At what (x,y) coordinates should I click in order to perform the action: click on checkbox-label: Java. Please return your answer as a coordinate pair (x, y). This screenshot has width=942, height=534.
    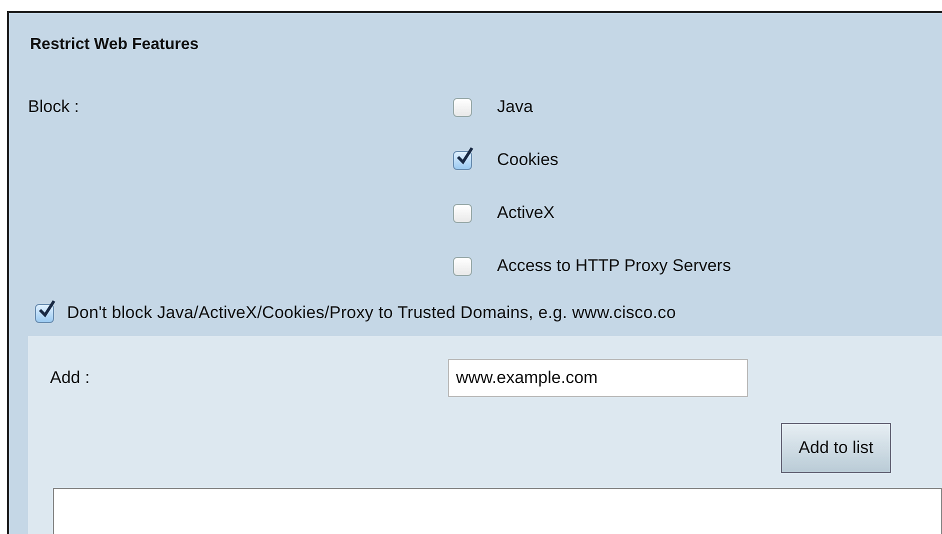
    Looking at the image, I should click on (515, 107).